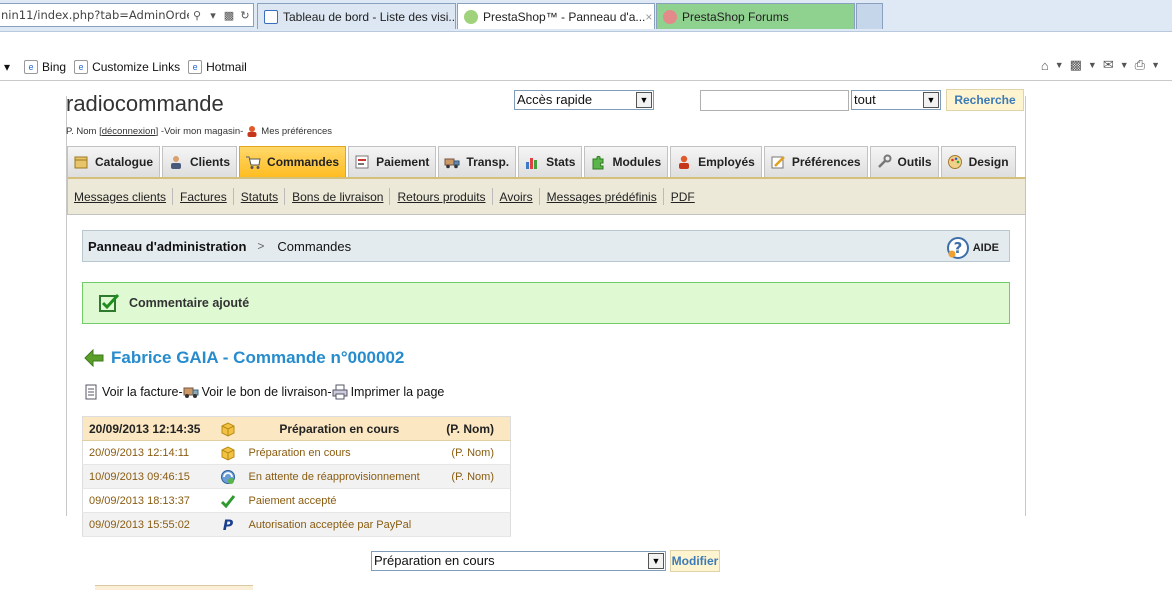  Describe the element at coordinates (1045, 65) in the screenshot. I see `home-icon: ⌂` at that location.